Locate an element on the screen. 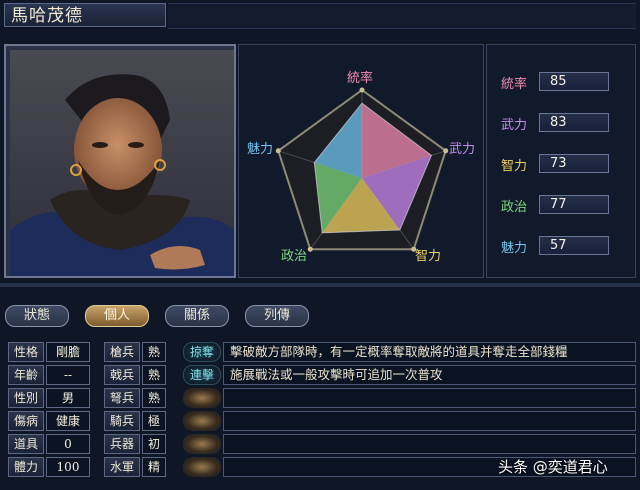 The height and width of the screenshot is (490, 640). attr-value: 100 is located at coordinates (68, 467).